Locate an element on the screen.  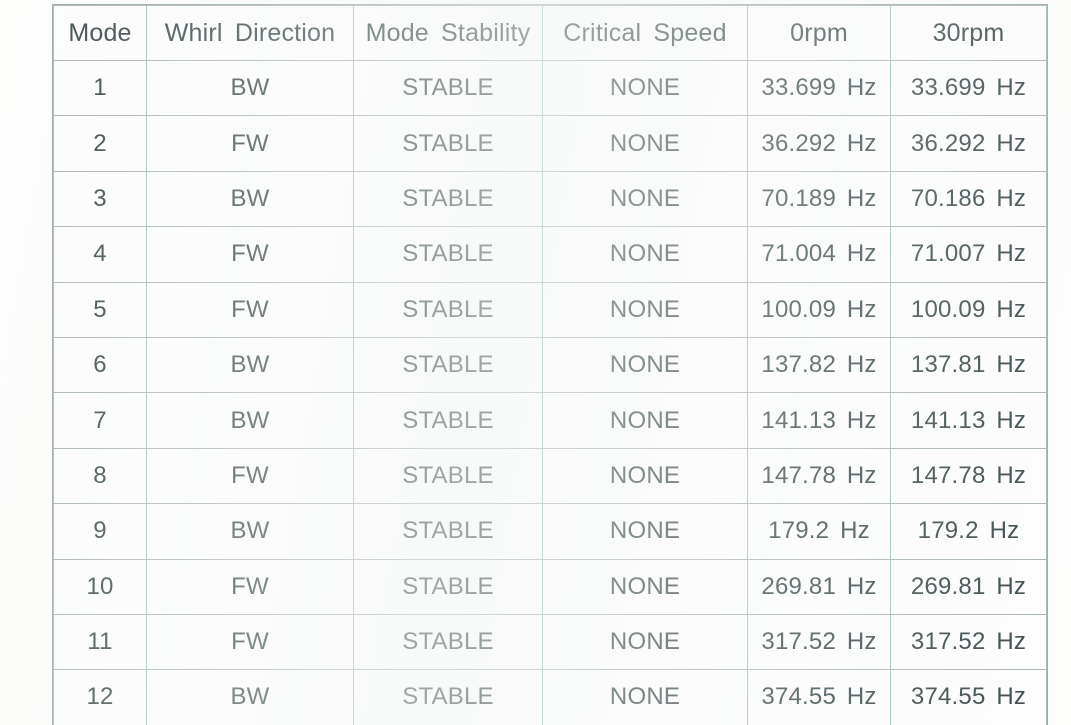
cell-frequency-0rpm: 317.52 Hz is located at coordinates (819, 642).